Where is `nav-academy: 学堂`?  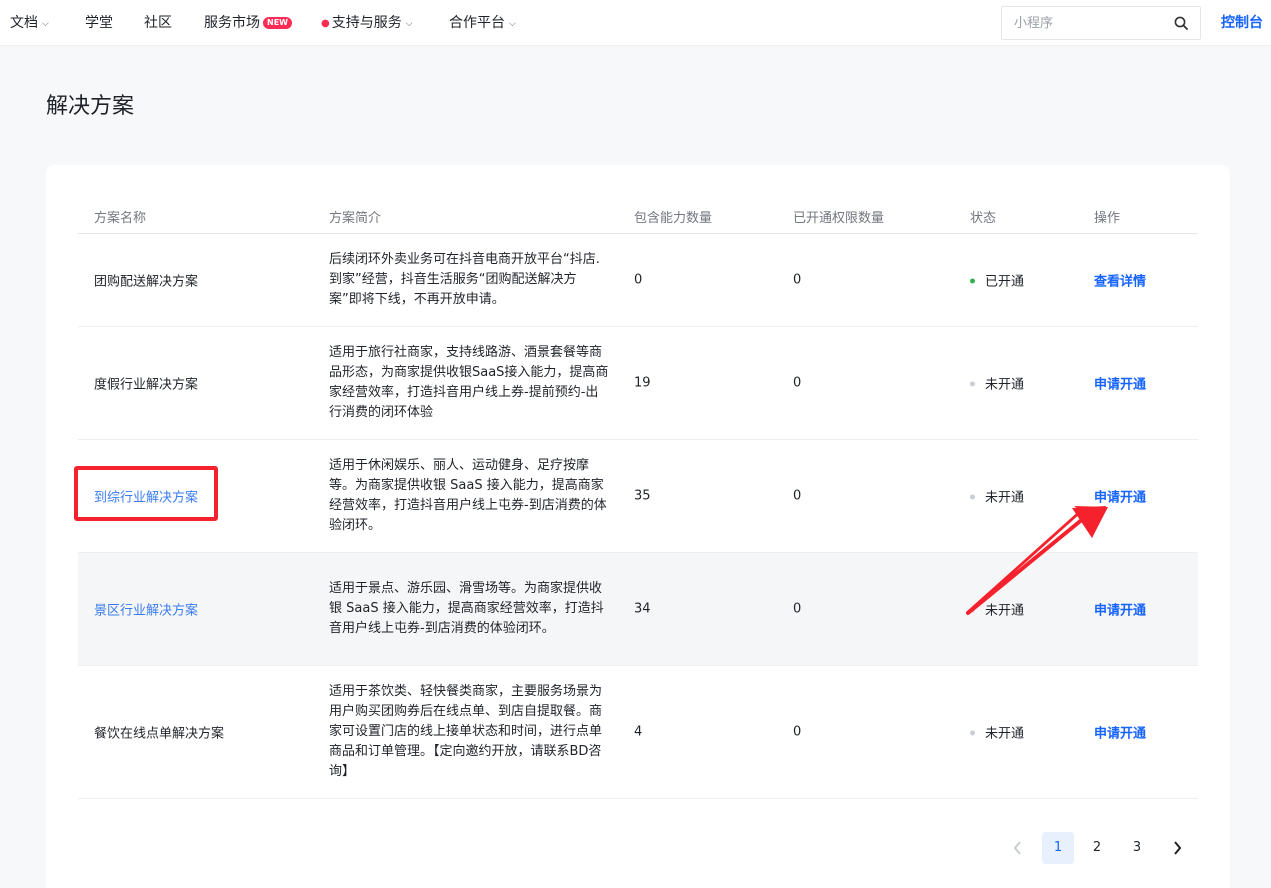 nav-academy: 学堂 is located at coordinates (99, 23).